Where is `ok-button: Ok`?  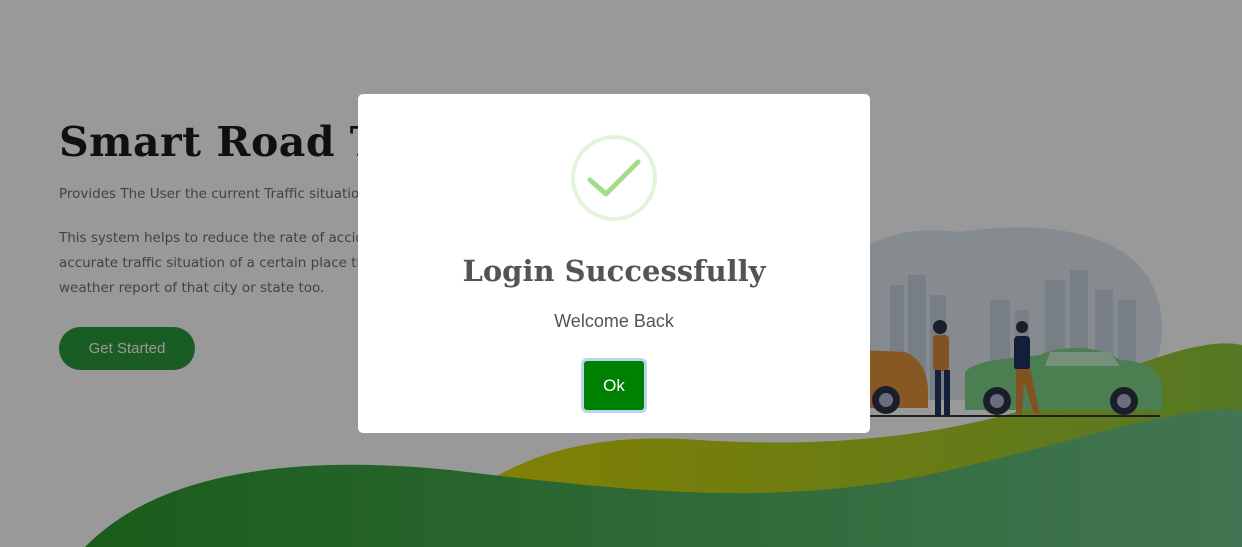
ok-button: Ok is located at coordinates (614, 385).